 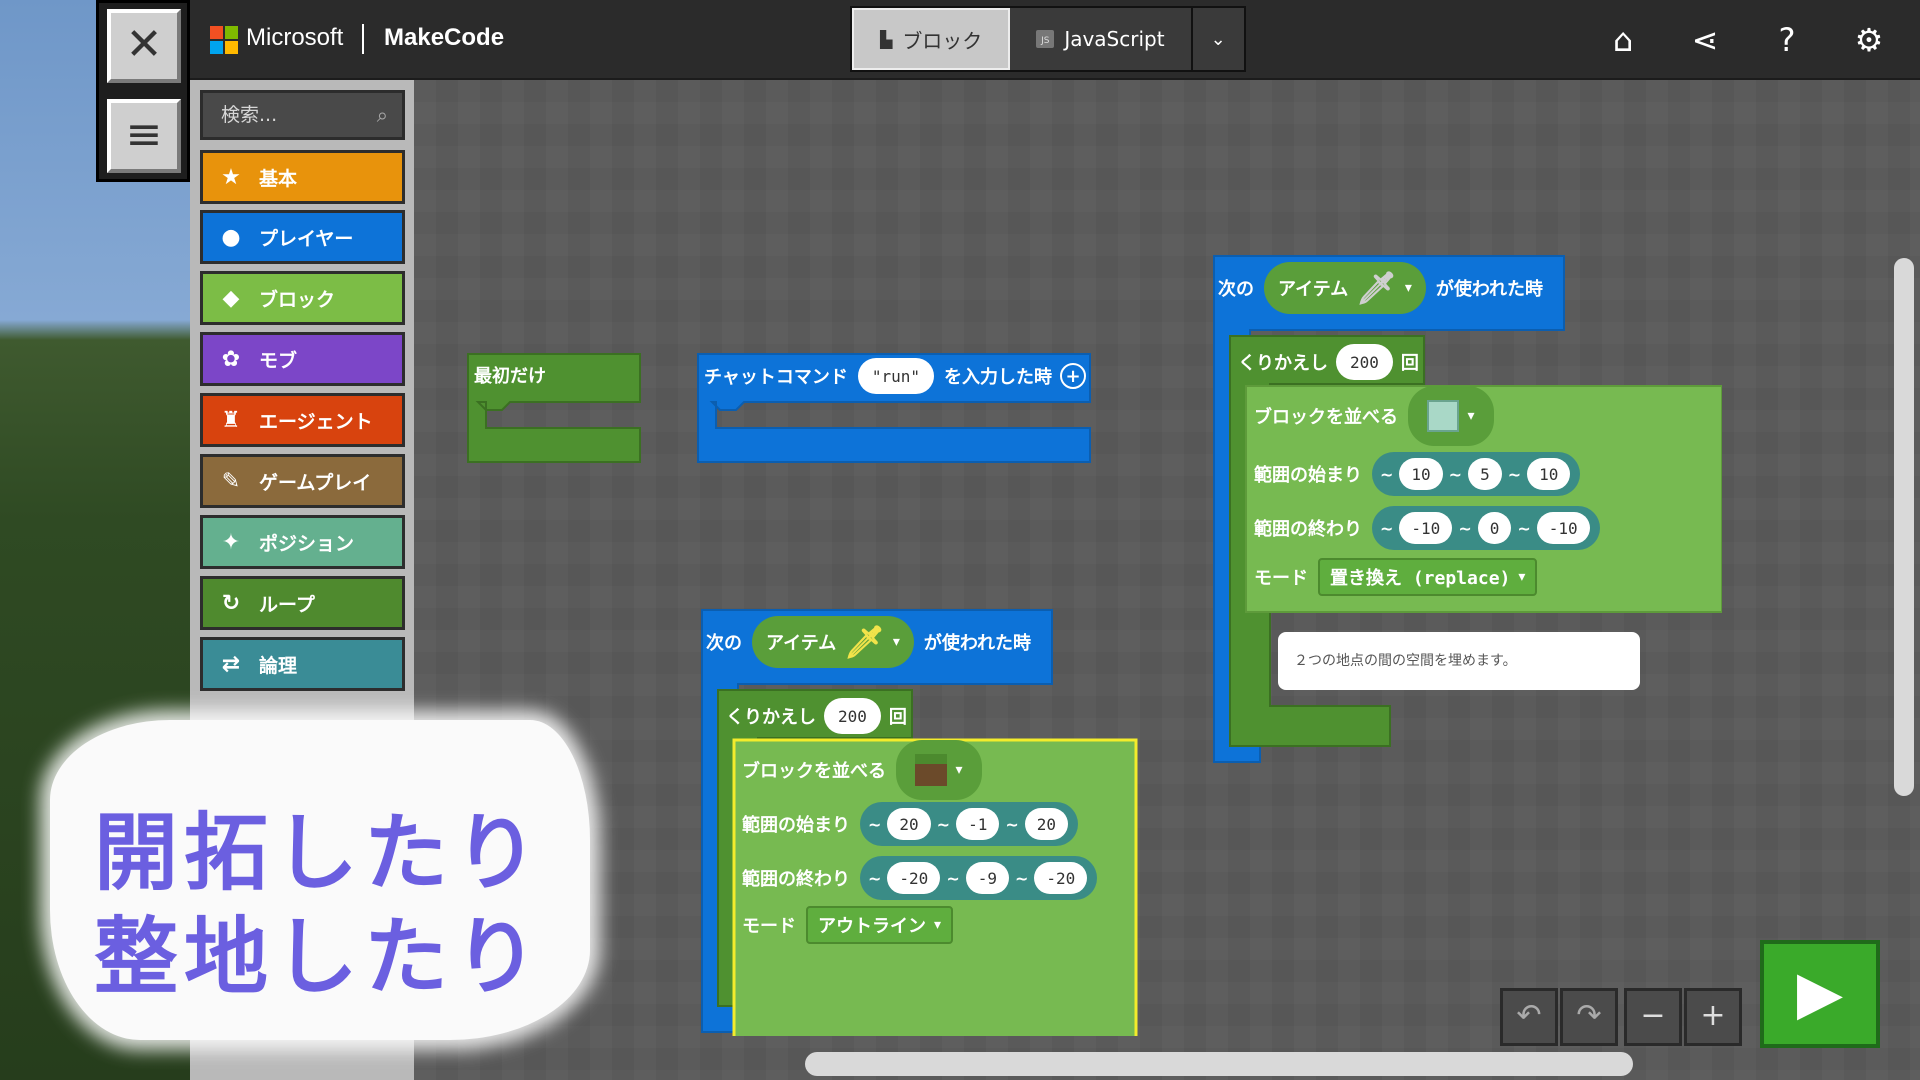 What do you see at coordinates (1904, 527) in the screenshot?
I see `vertical-scrollbar` at bounding box center [1904, 527].